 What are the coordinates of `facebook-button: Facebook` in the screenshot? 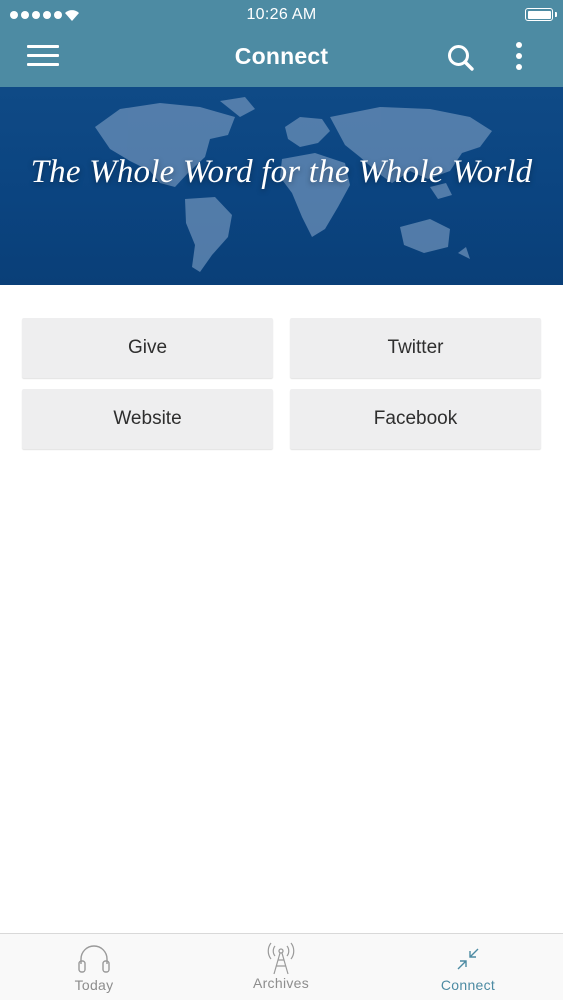 It's located at (415, 419).